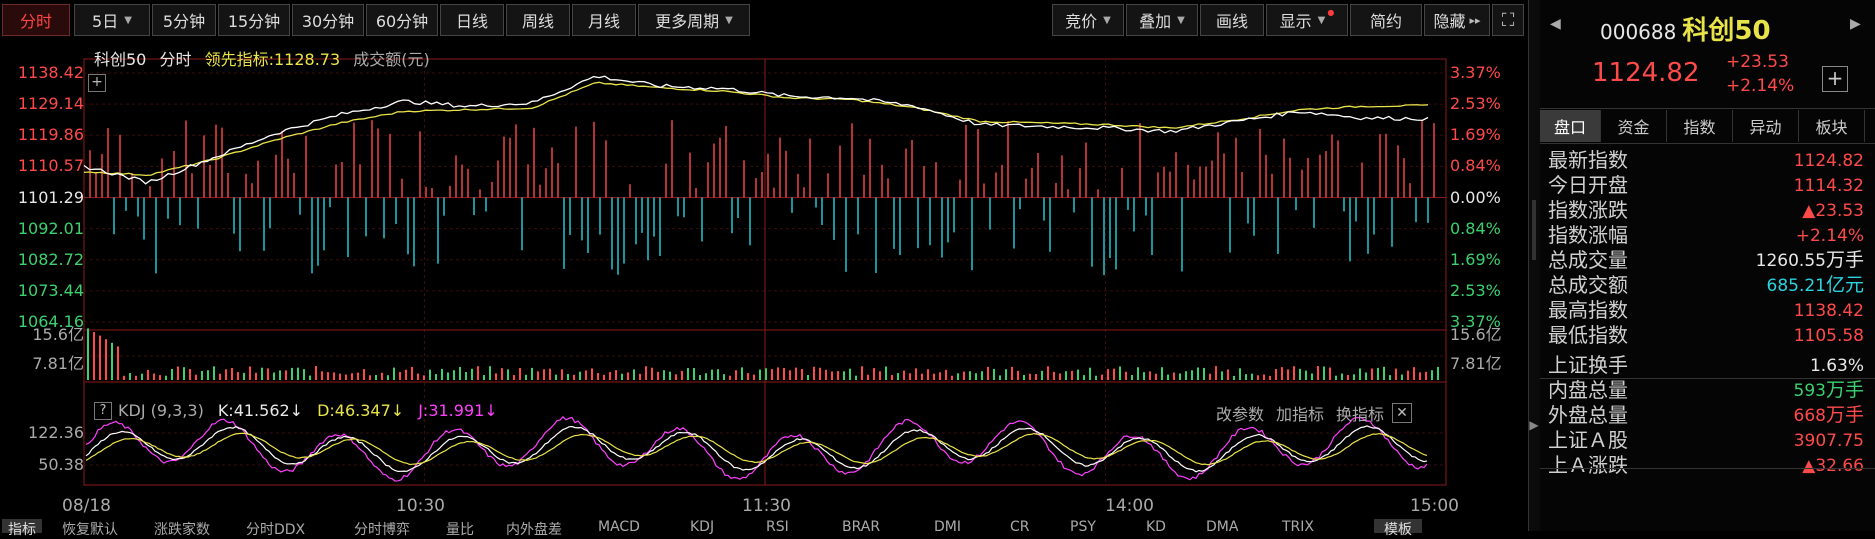 This screenshot has height=539, width=1875. Describe the element at coordinates (1570, 126) in the screenshot. I see `panel-tab-0: 盘口` at that location.